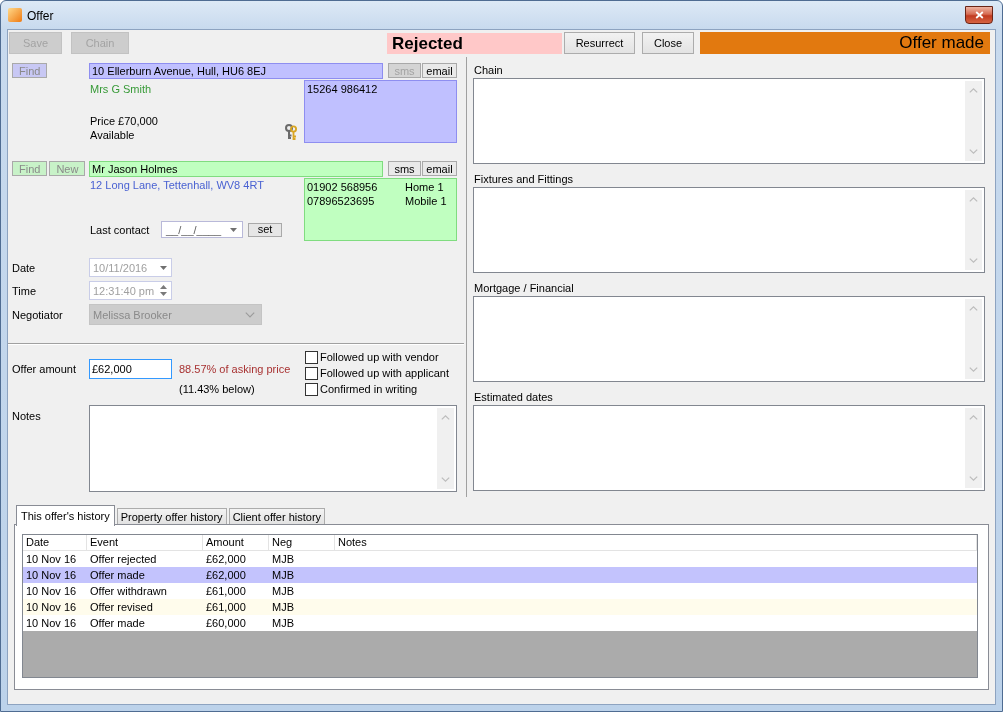  Describe the element at coordinates (124, 121) in the screenshot. I see `price-text: Price £70,000` at that location.